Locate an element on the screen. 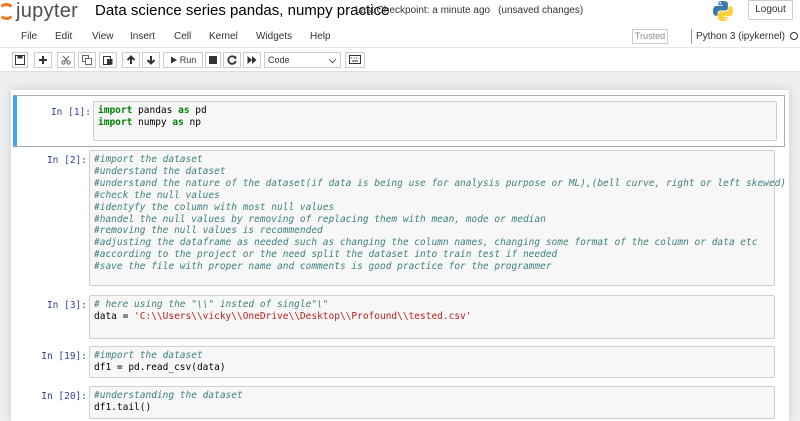  command-palette-button is located at coordinates (355, 60).